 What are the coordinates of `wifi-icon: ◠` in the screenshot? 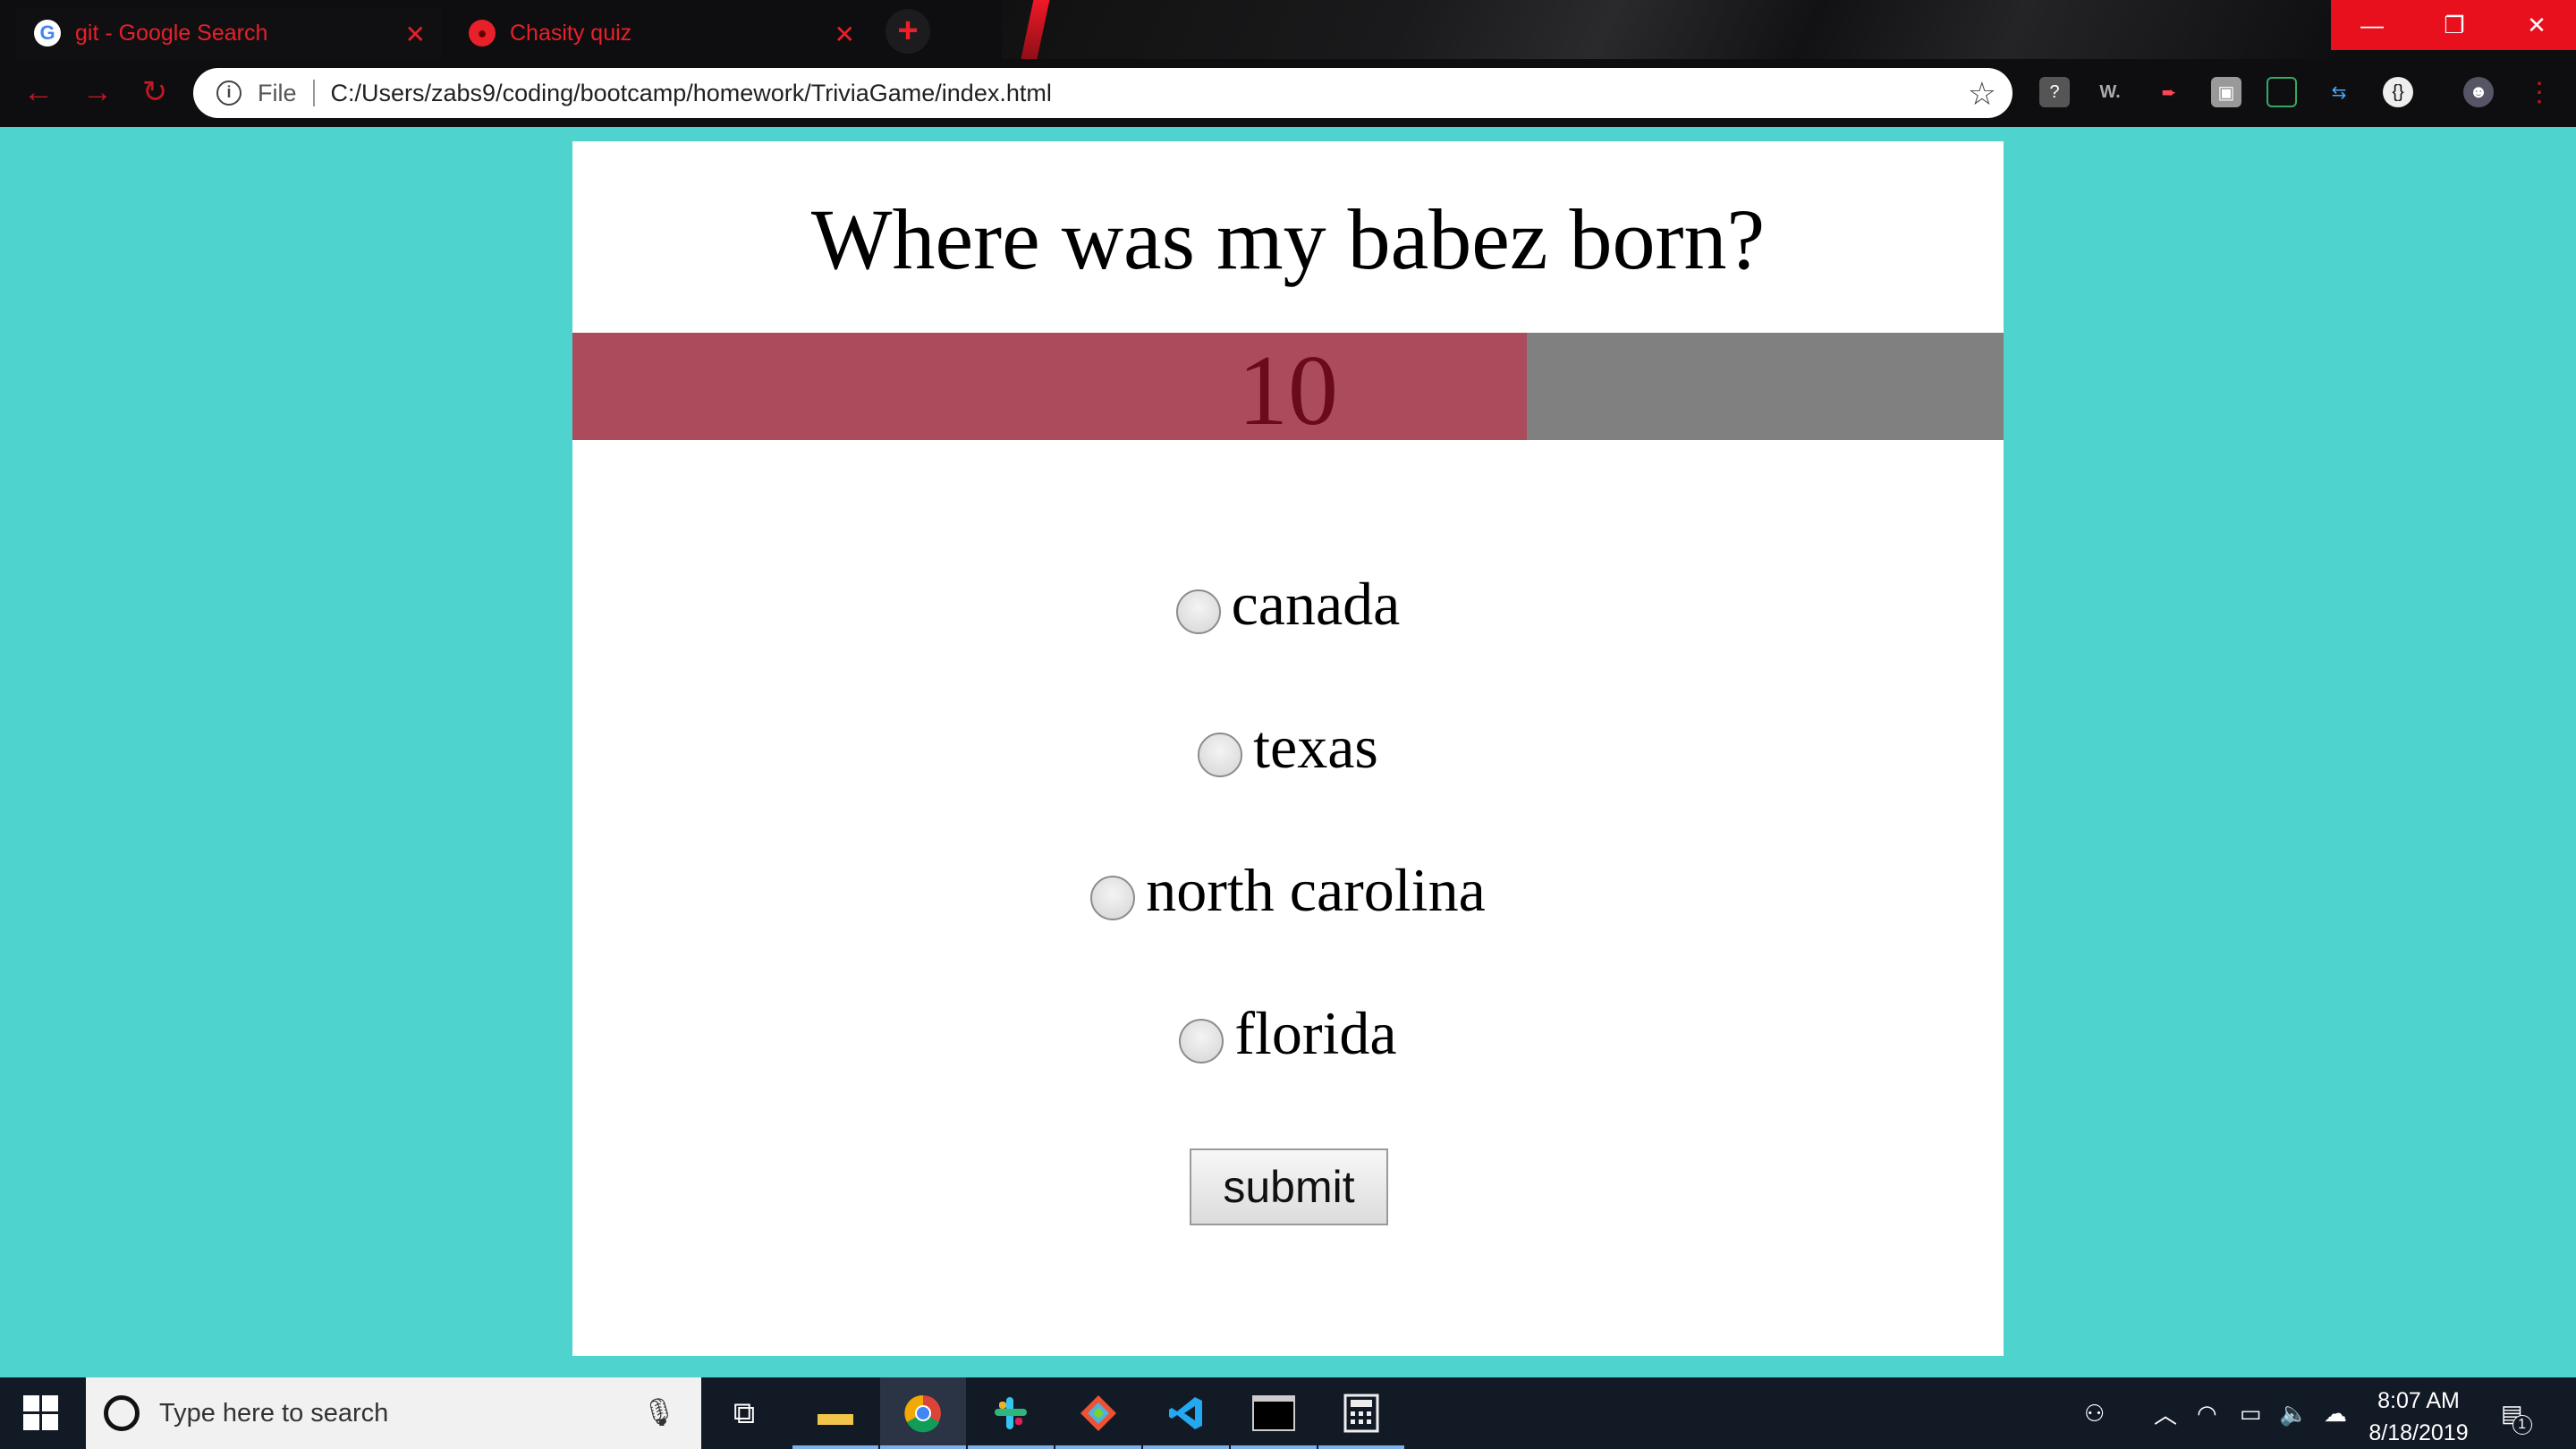 It's located at (2207, 1413).